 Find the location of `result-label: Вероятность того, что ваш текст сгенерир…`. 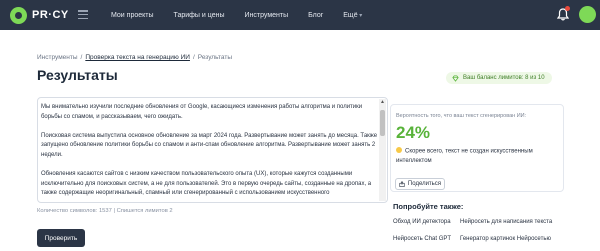

result-label: Вероятность того, что ваш текст сгенерир… is located at coordinates (461, 116).